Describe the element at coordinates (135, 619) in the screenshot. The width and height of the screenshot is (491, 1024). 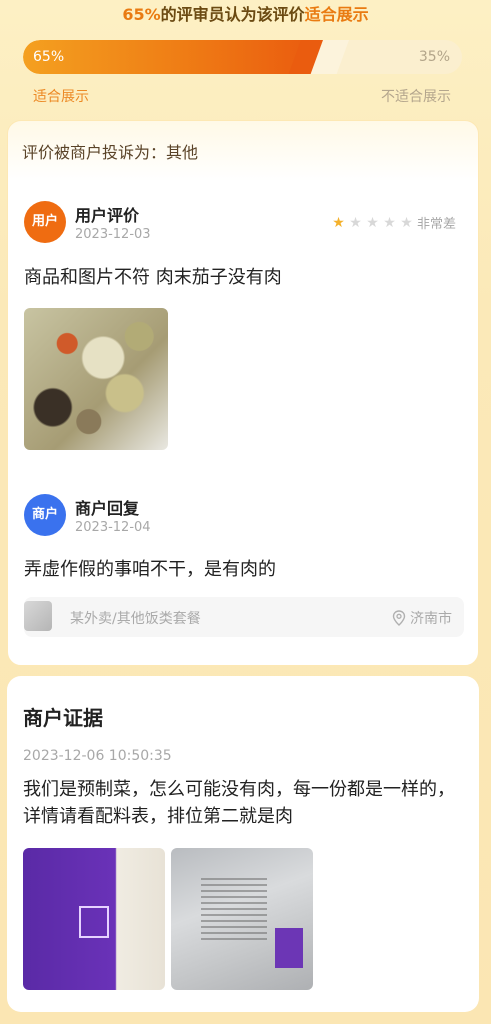
I see `store-name: 某外卖/其他饭类套餐` at that location.